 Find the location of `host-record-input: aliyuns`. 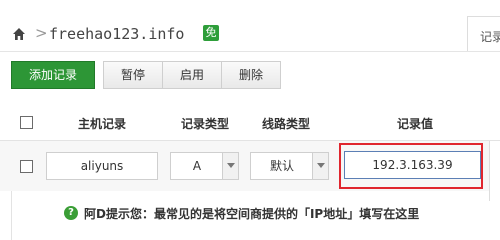

host-record-input: aliyuns is located at coordinates (102, 166).